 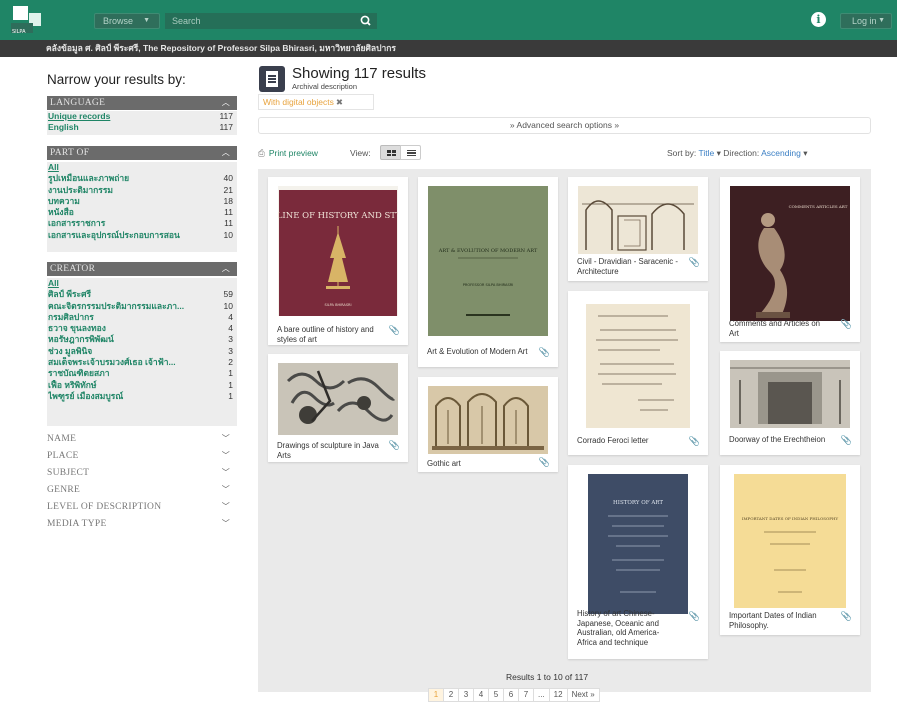 I want to click on facet-item-label: ศิลป์ พีระศรี, so click(x=128, y=294).